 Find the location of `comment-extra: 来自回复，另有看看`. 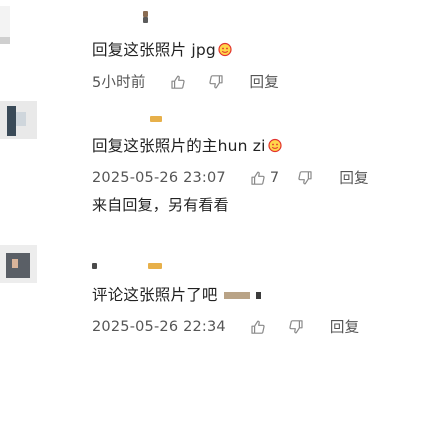

comment-extra: 来自回复，另有看看 is located at coordinates (160, 205).